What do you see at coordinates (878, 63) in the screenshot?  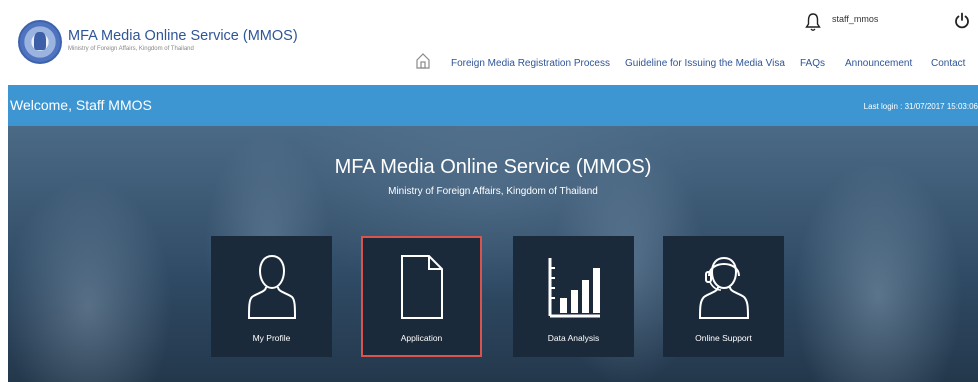 I see `nav-announcement: Announcement` at bounding box center [878, 63].